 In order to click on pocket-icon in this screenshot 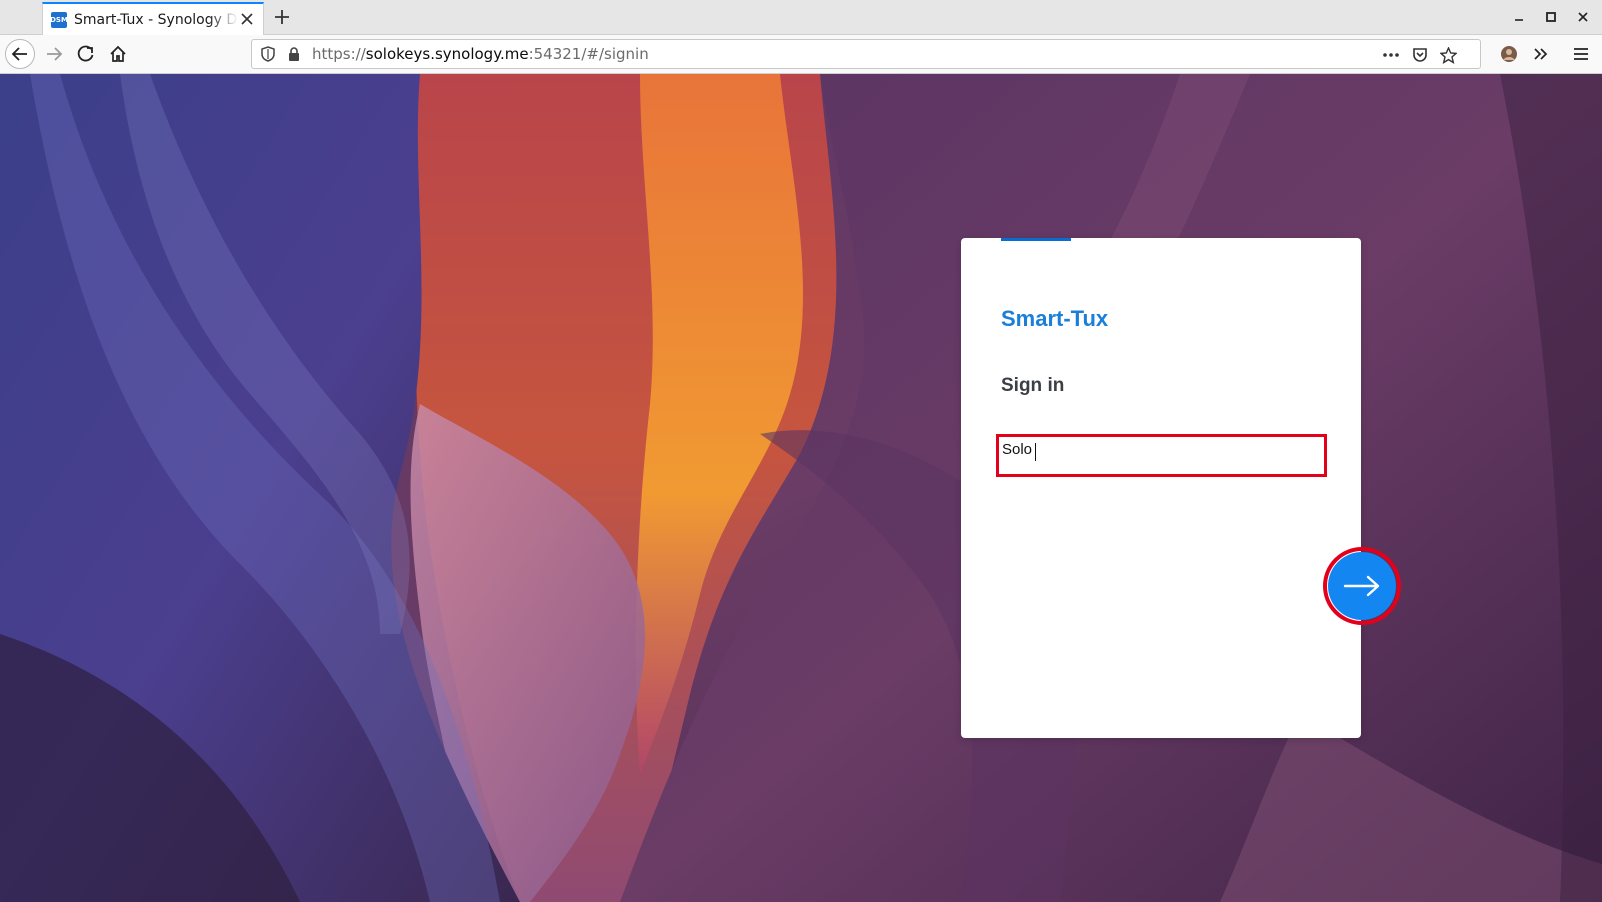, I will do `click(1420, 55)`.